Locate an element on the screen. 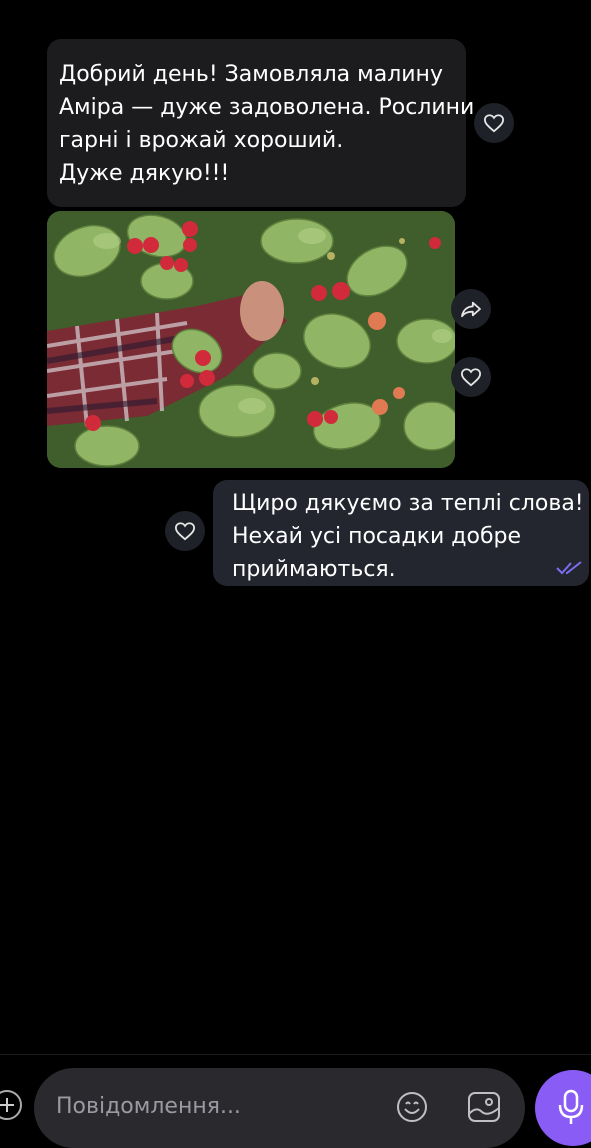 Image resolution: width=591 pixels, height=1148 pixels. plus-icon is located at coordinates (7, 1105).